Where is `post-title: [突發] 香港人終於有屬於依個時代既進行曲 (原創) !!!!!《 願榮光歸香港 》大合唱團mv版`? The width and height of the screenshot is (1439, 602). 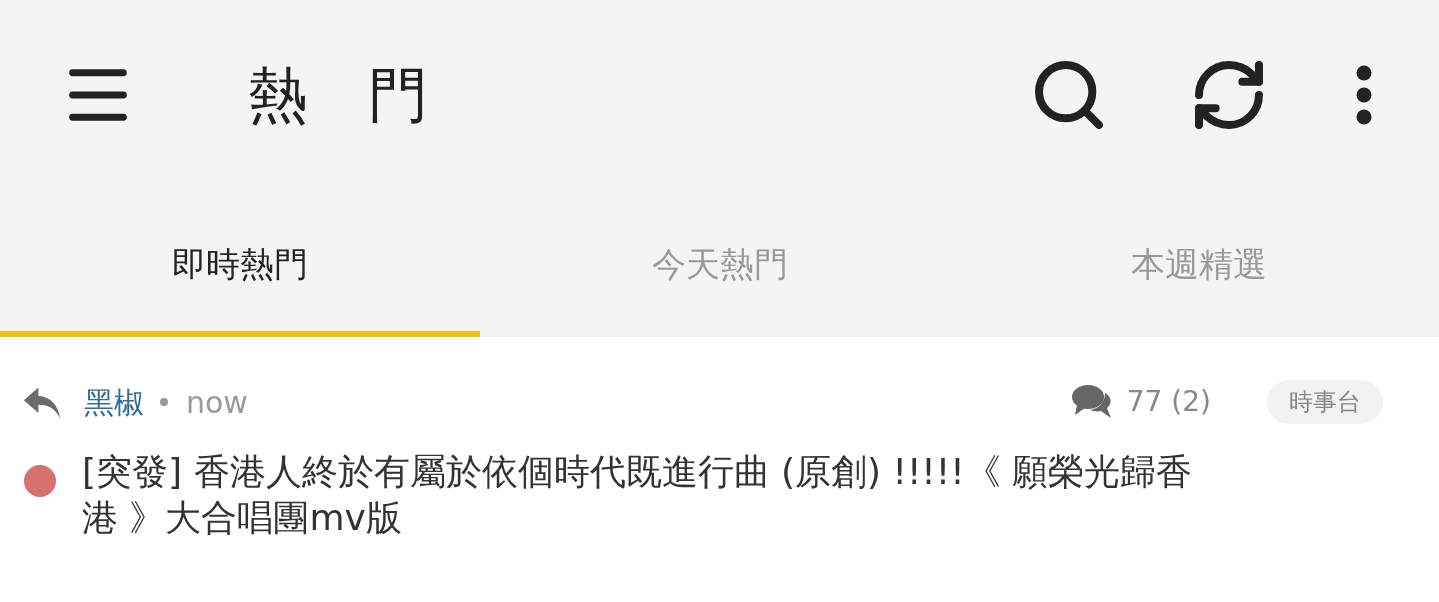
post-title: [突發] 香港人終於有屬於依個時代既進行曲 (原創) !!!!!《 願榮光歸香港 》大合唱團mv版 is located at coordinates (644, 495).